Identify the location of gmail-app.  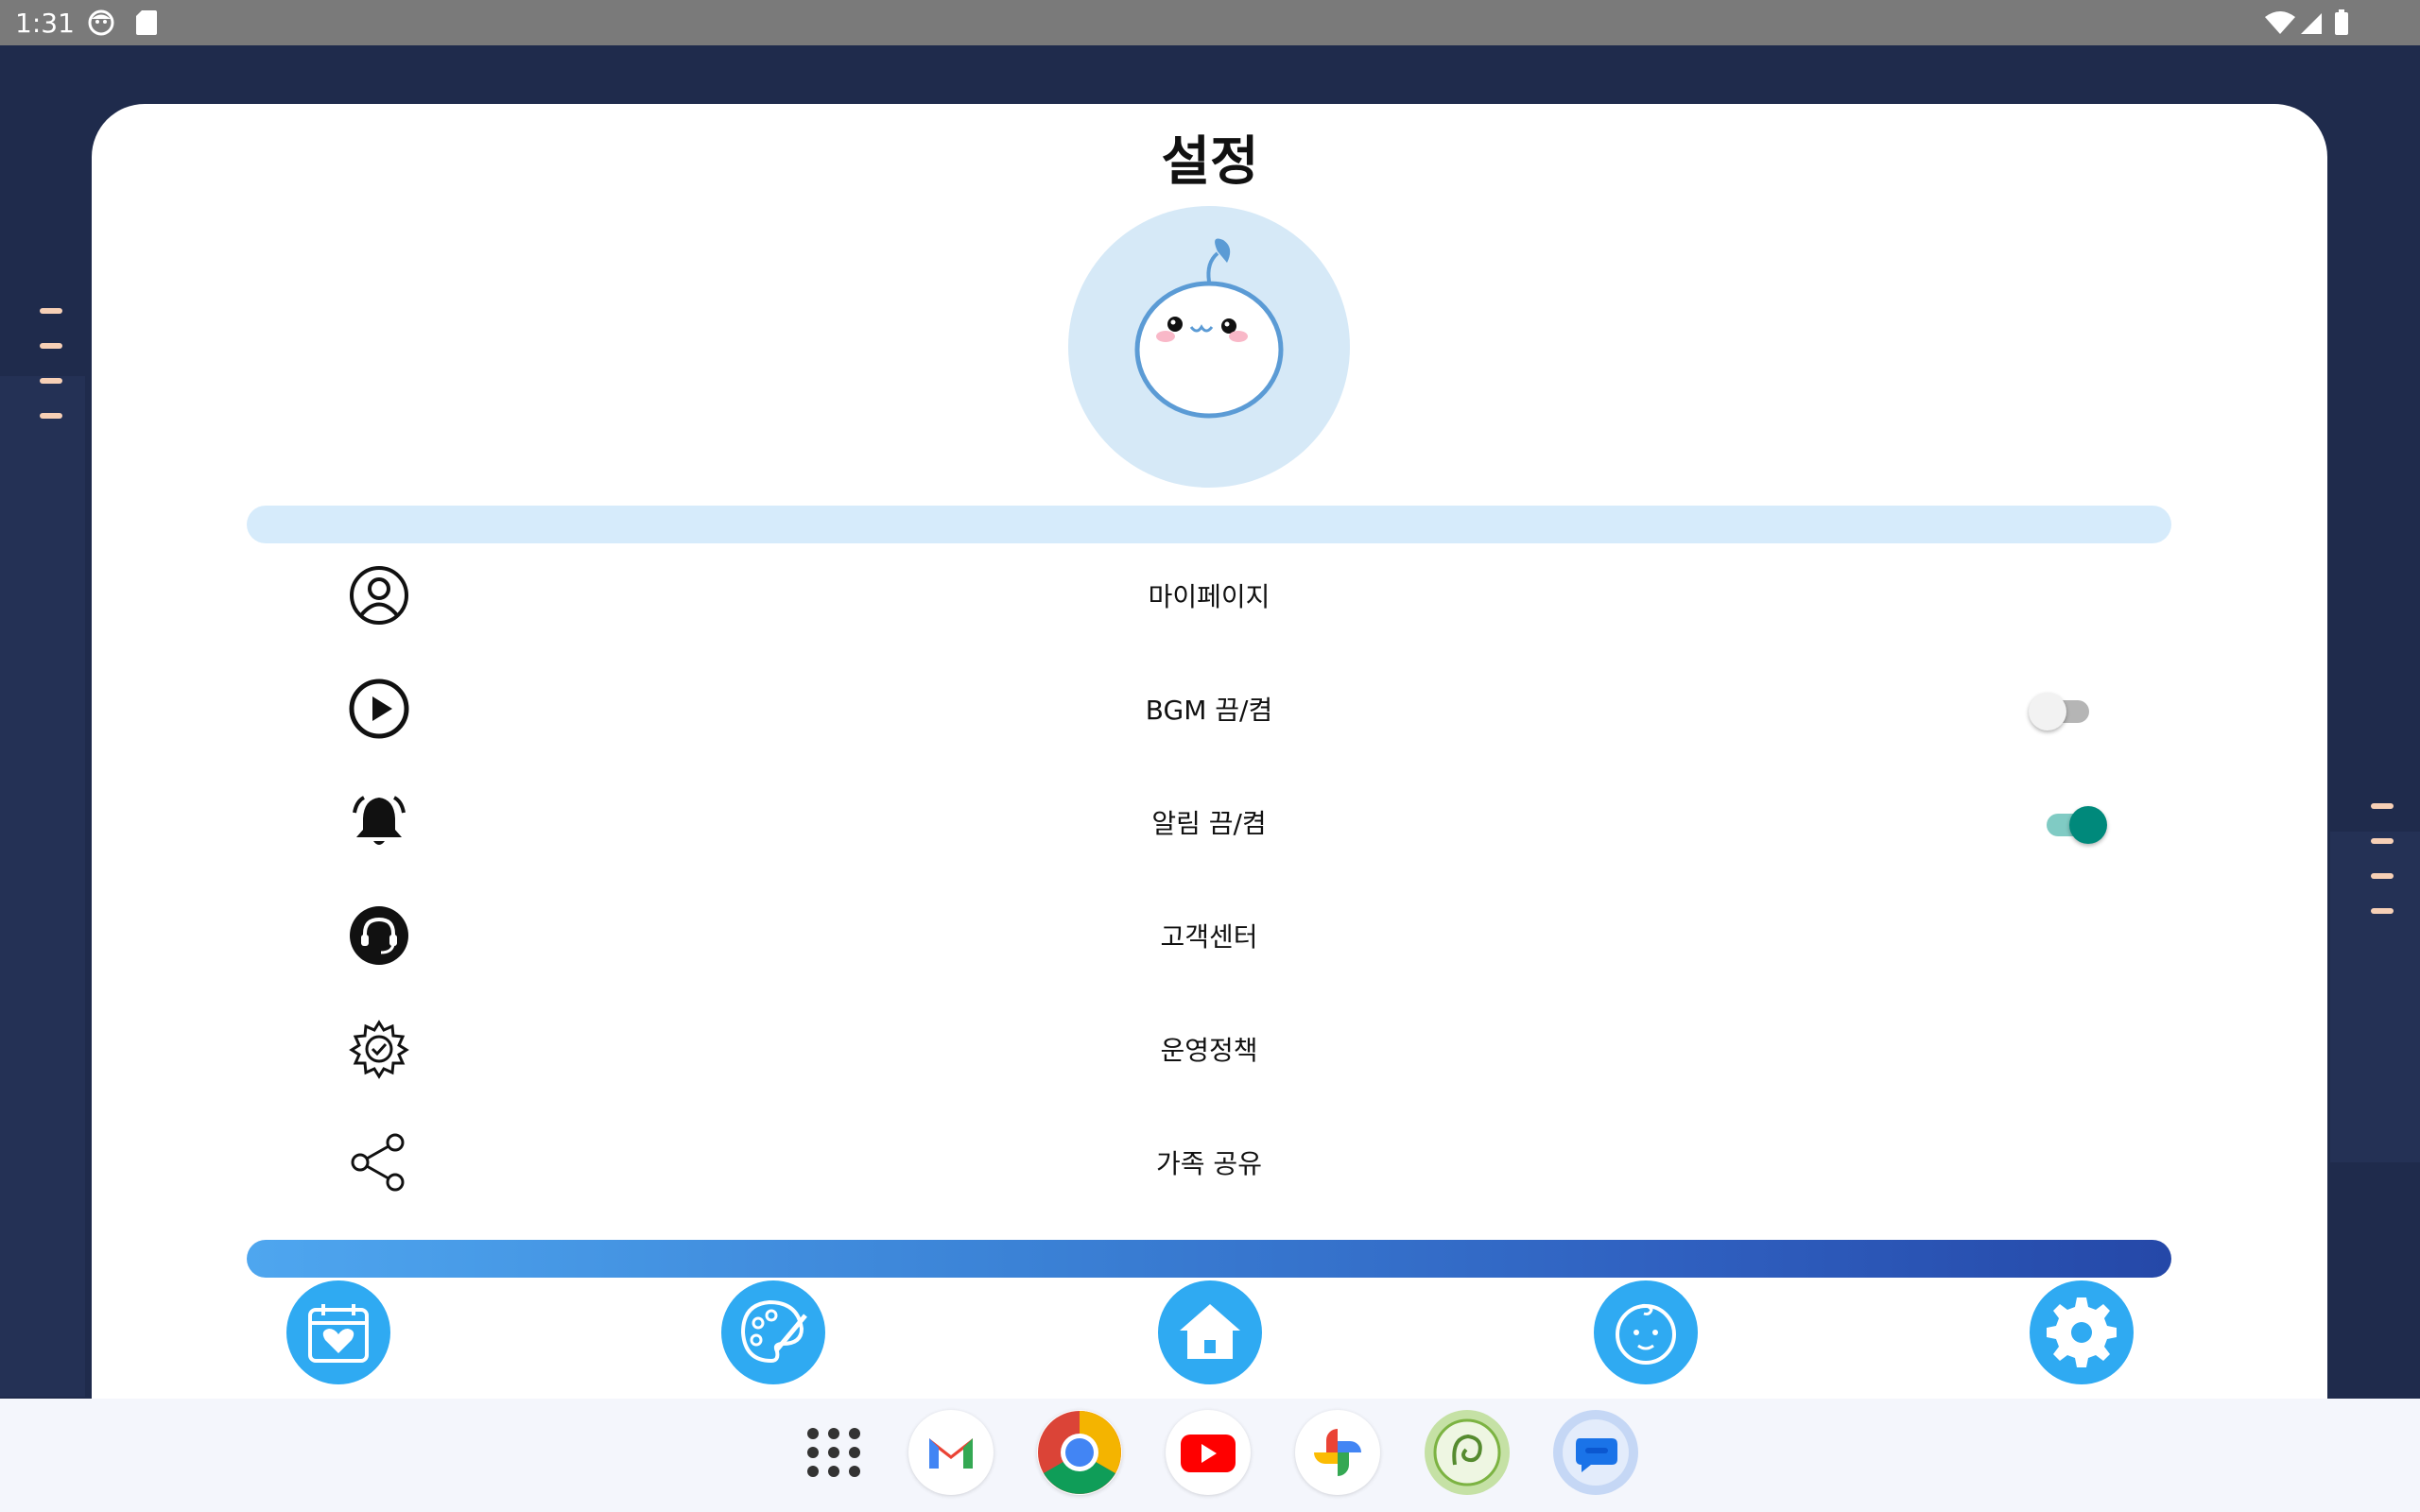
(951, 1452).